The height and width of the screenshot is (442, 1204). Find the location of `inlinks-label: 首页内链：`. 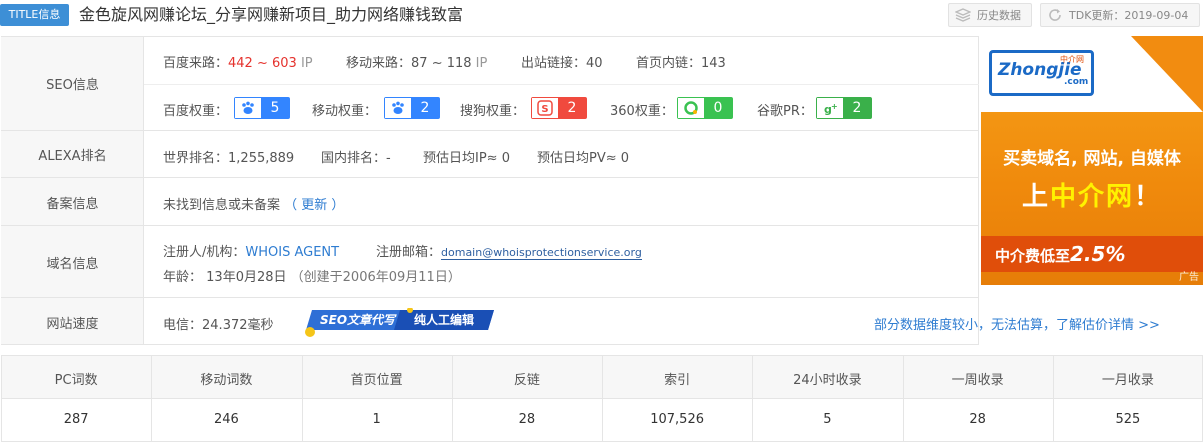

inlinks-label: 首页内链： is located at coordinates (669, 63).